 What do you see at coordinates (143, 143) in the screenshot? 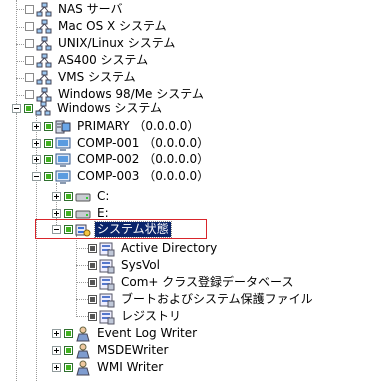
I see `tree-node-label: COMP-001 （0.0.0.0）` at bounding box center [143, 143].